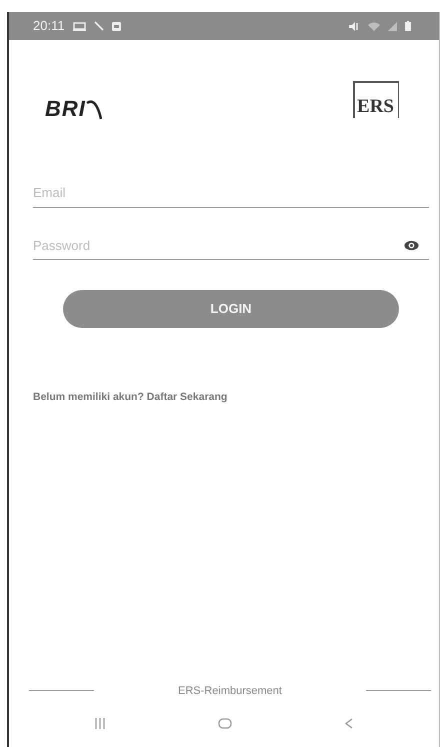  I want to click on wifi-icon, so click(374, 26).